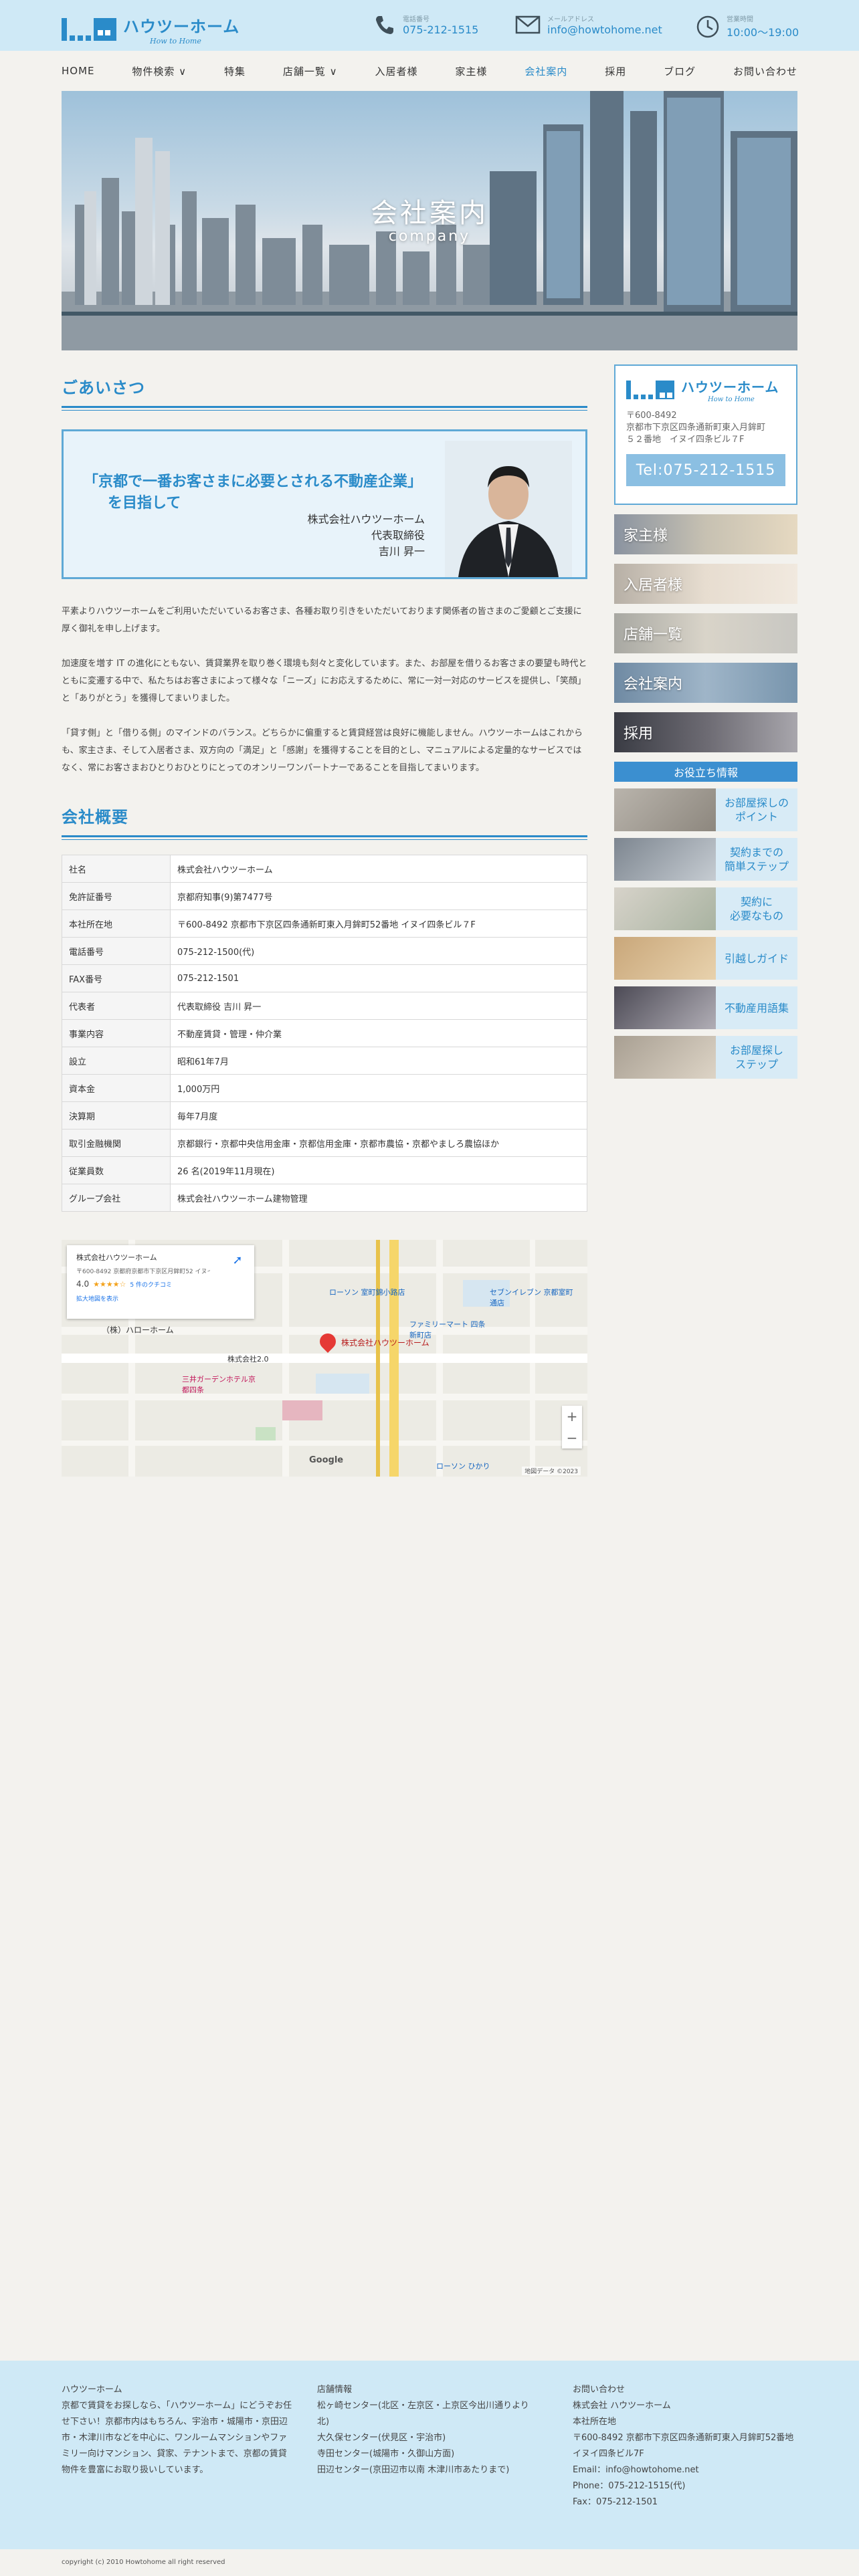 The height and width of the screenshot is (2576, 859). Describe the element at coordinates (378, 924) in the screenshot. I see `row-value: 〒600-8492 京都市下京区四条通新町東入月鉾町52番地 イヌイ四条ビル７F` at that location.